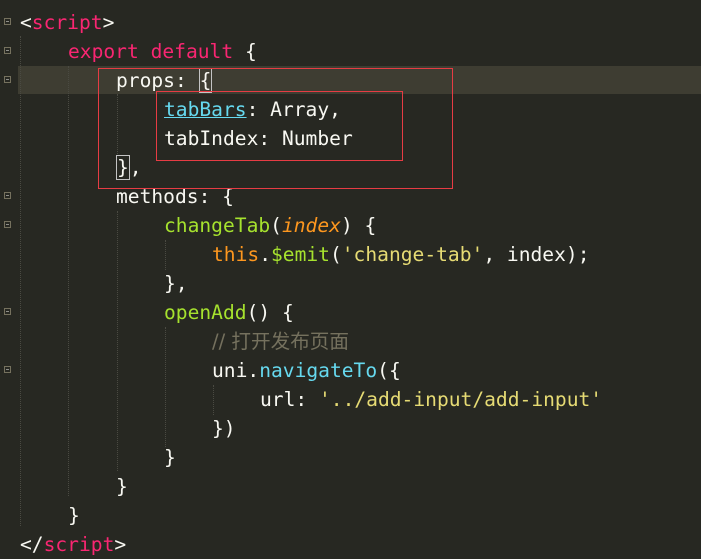 The height and width of the screenshot is (559, 701). What do you see at coordinates (412, 254) in the screenshot?
I see `string-literal: 'change-tab'` at bounding box center [412, 254].